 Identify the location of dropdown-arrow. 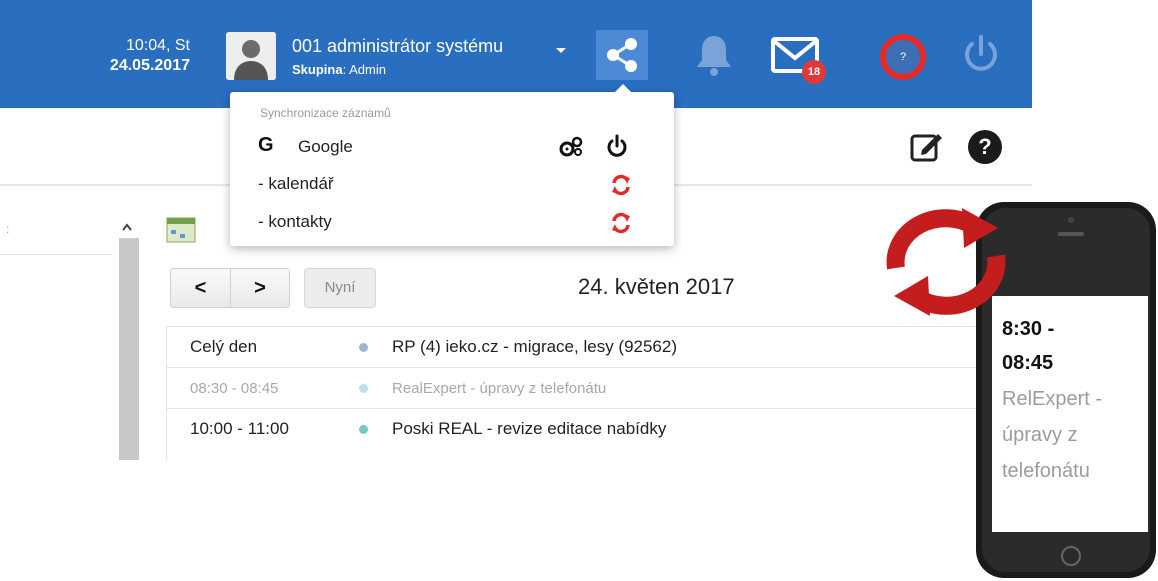
(623, 88).